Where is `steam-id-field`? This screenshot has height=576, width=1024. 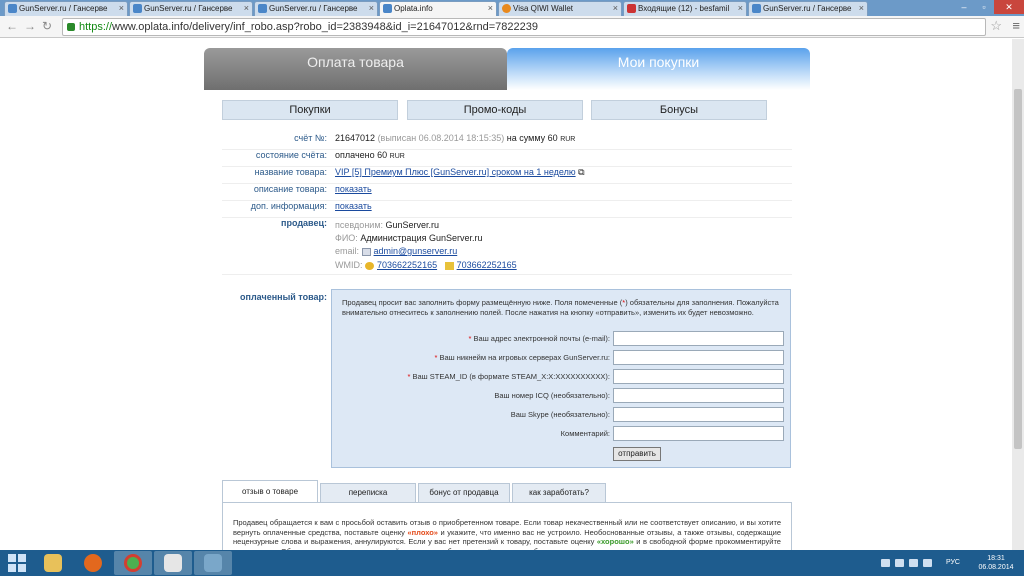 steam-id-field is located at coordinates (698, 376).